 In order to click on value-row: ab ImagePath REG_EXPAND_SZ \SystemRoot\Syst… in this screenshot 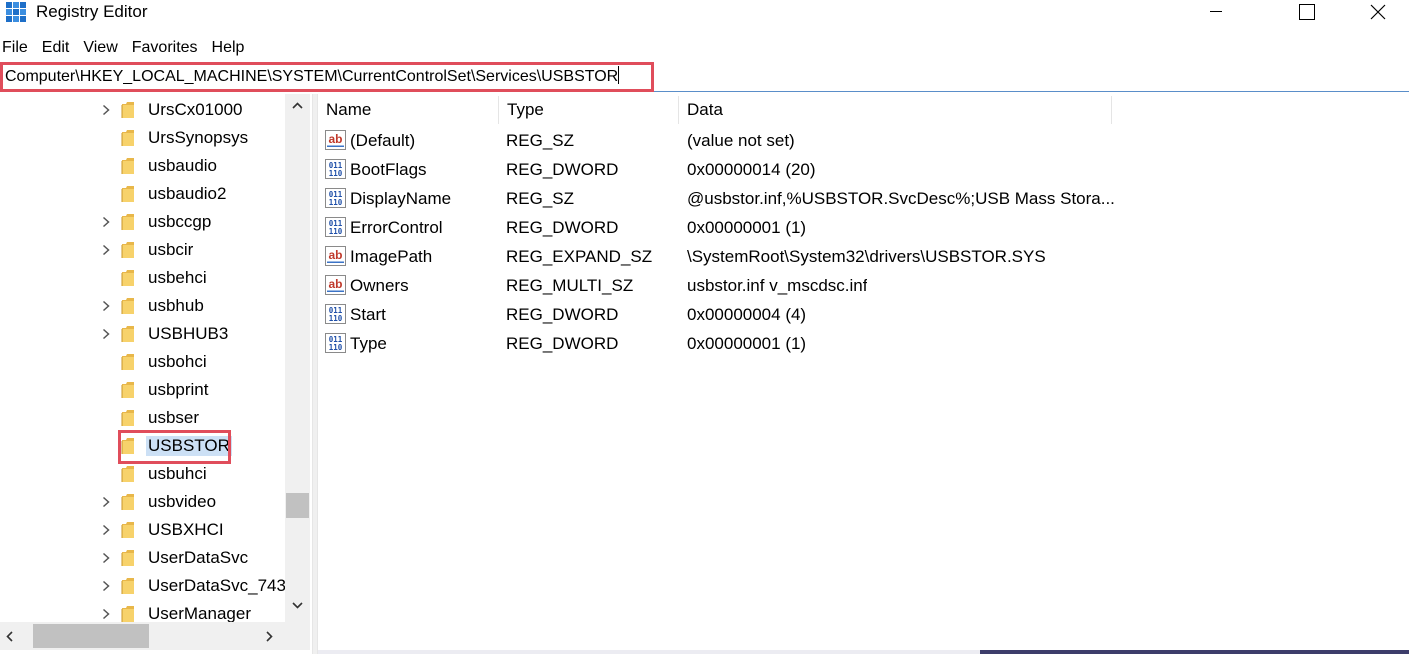, I will do `click(863, 257)`.